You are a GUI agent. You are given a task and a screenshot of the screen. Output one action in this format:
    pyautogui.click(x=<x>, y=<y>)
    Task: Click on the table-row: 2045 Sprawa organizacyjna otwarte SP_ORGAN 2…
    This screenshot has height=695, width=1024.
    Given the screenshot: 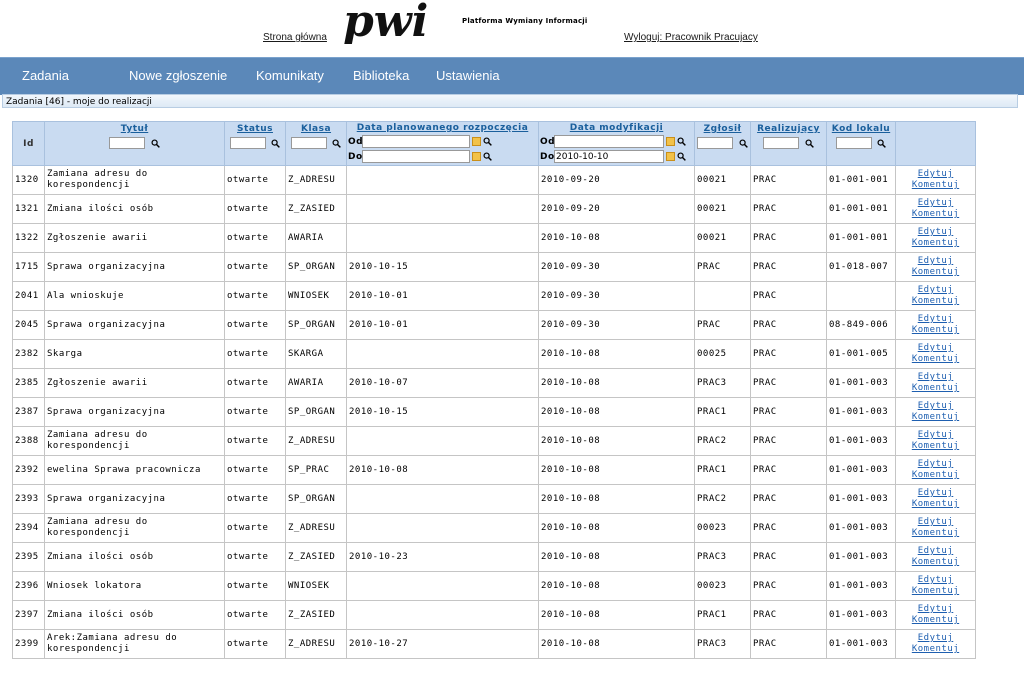 What is the action you would take?
    pyautogui.click(x=494, y=325)
    